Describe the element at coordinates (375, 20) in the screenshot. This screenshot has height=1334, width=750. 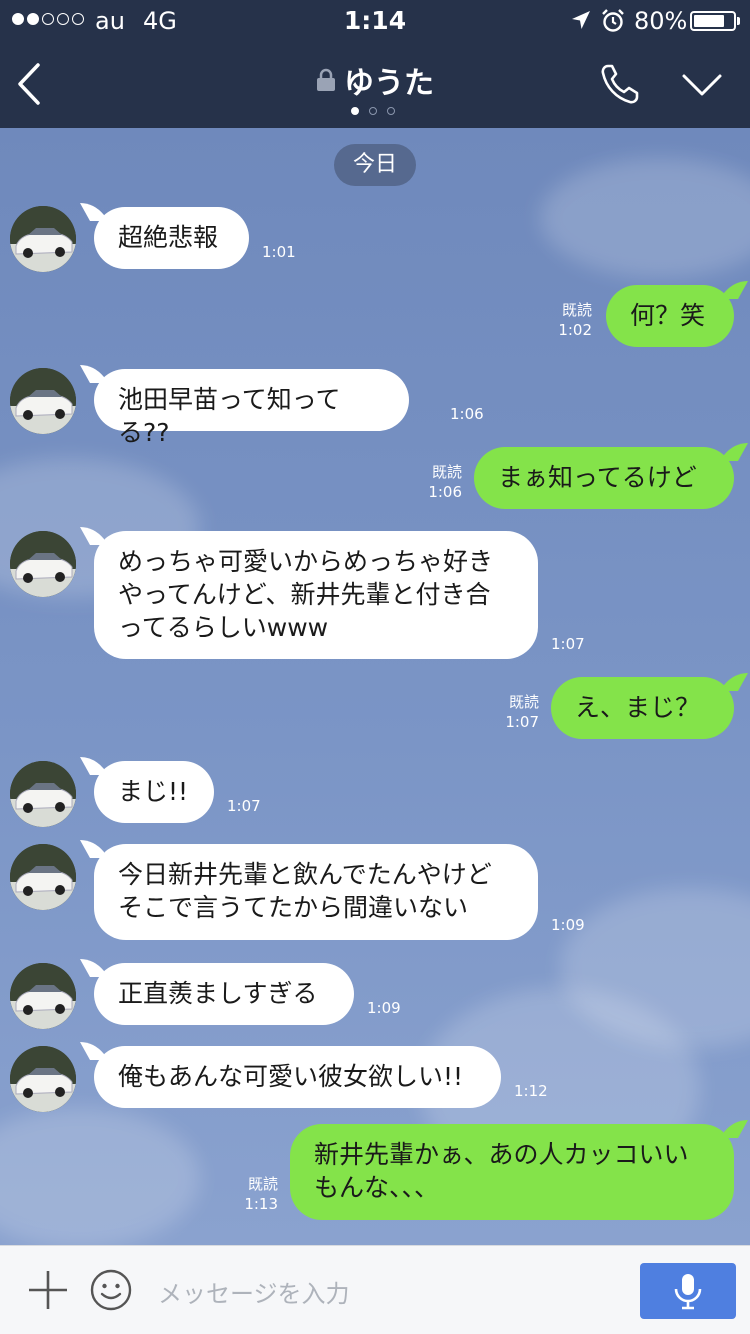
I see `status-bar: au 4G 1:14 80%` at that location.